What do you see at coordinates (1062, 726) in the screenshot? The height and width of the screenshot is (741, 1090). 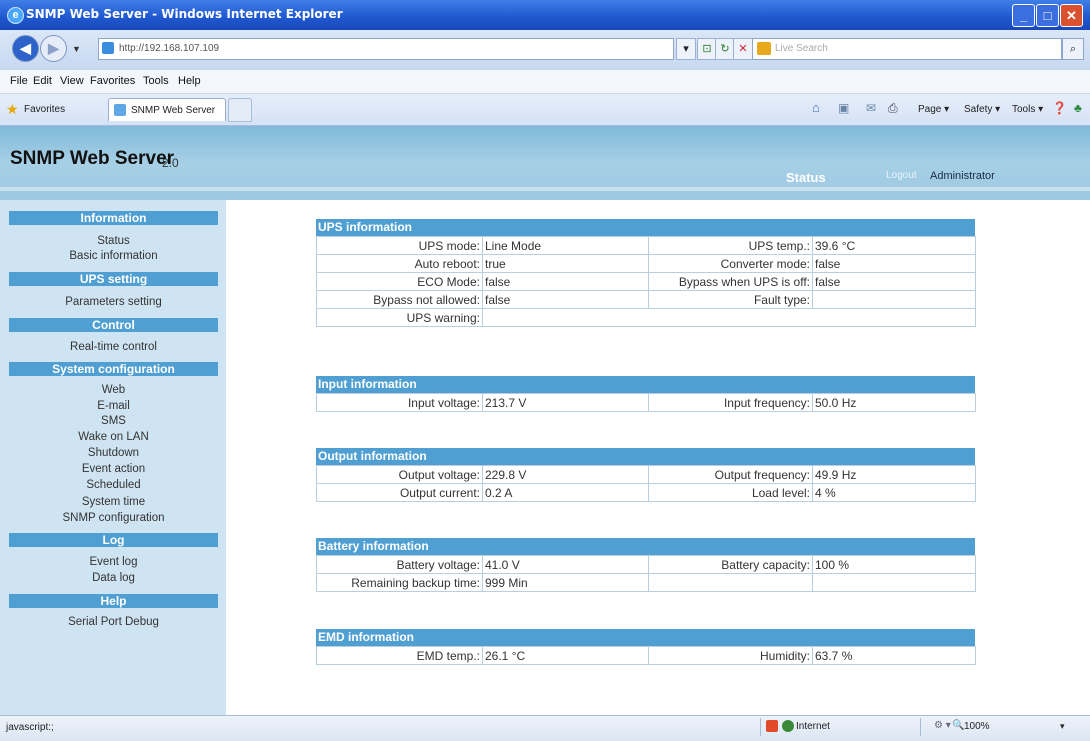 I see `zoom-dropdown-icon: ▾` at bounding box center [1062, 726].